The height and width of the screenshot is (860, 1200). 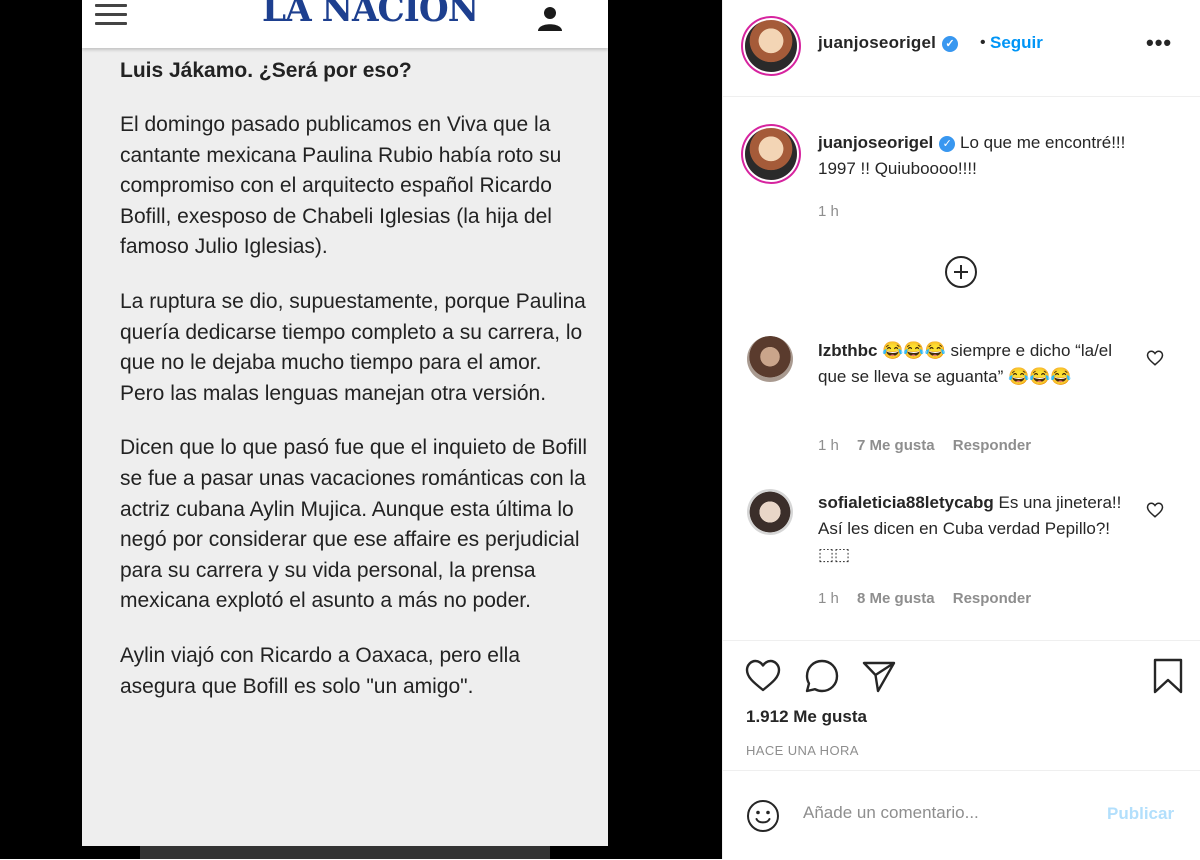 What do you see at coordinates (828, 211) in the screenshot?
I see `caption-time: 1 h` at bounding box center [828, 211].